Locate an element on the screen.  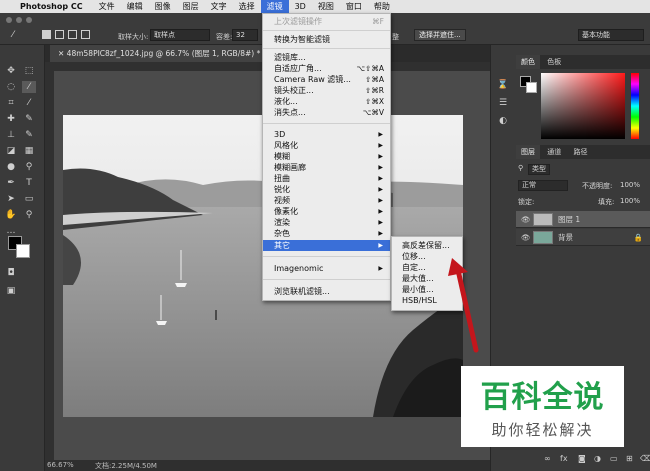
tab-channels: 通道 is located at coordinates (554, 152).